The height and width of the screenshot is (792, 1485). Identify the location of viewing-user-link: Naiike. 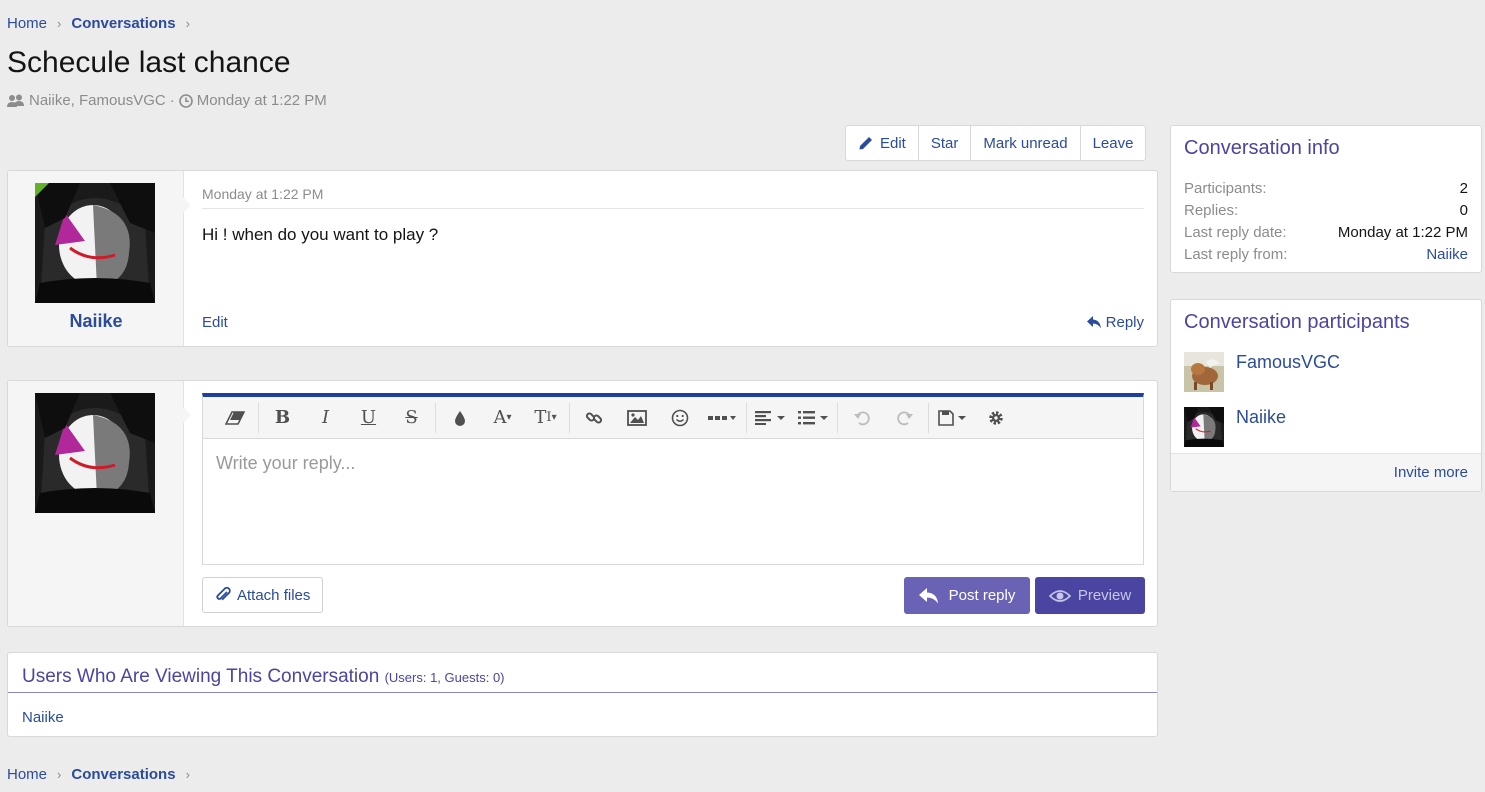
(43, 717).